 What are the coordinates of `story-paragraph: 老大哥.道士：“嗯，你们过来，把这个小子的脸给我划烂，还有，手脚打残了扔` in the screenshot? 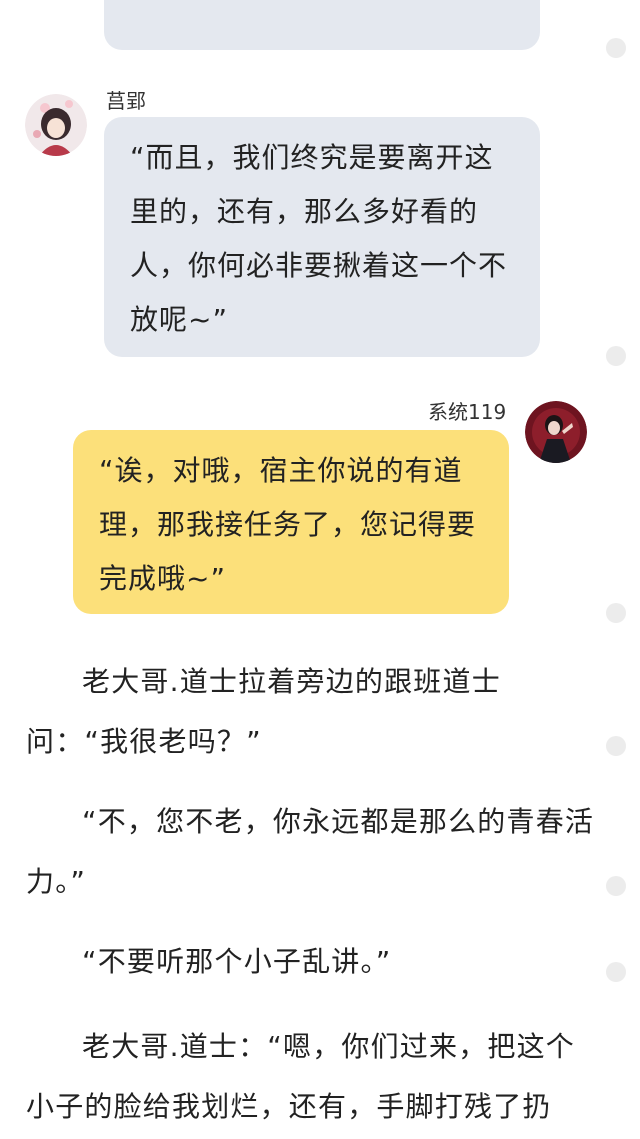 It's located at (301, 1076).